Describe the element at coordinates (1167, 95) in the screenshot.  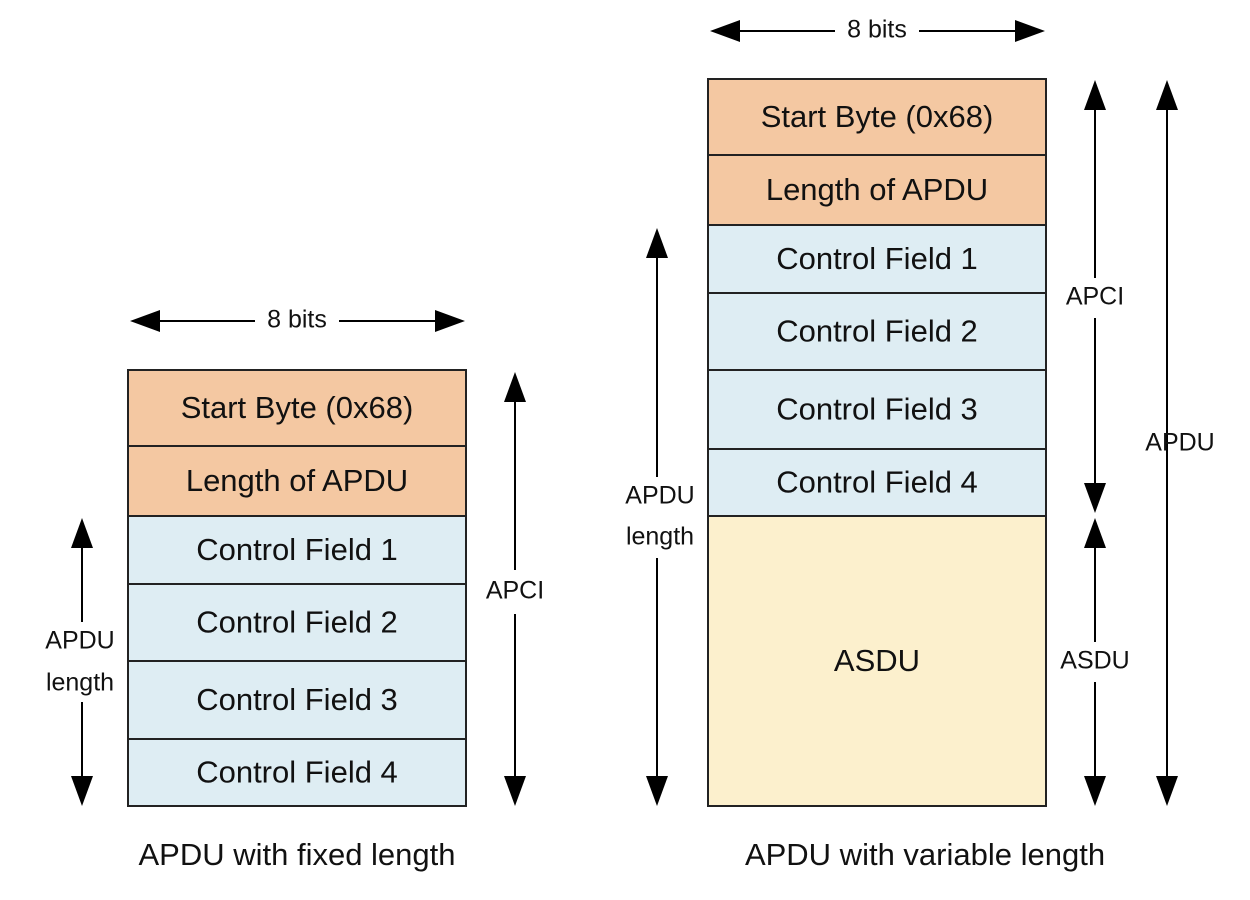
I see `variable-apdu-arrow-arrowhead-up` at that location.